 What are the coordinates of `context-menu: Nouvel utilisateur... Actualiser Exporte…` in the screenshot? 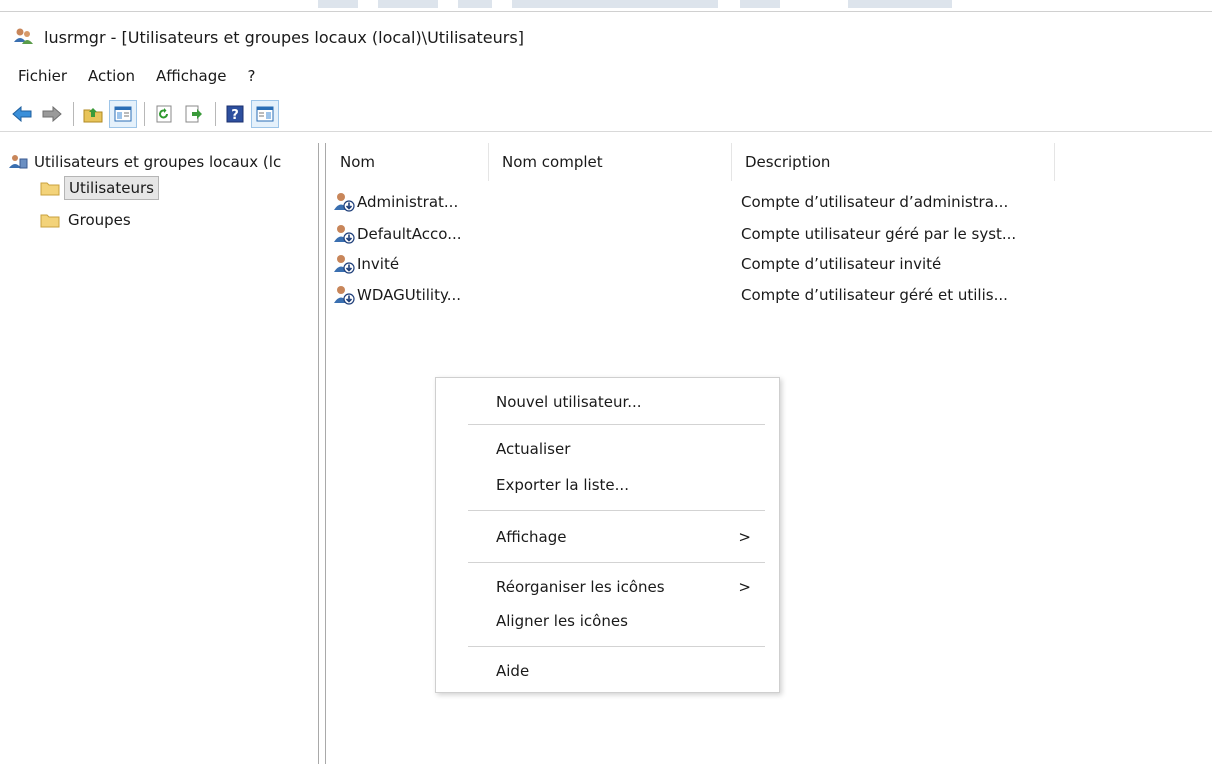 It's located at (607, 535).